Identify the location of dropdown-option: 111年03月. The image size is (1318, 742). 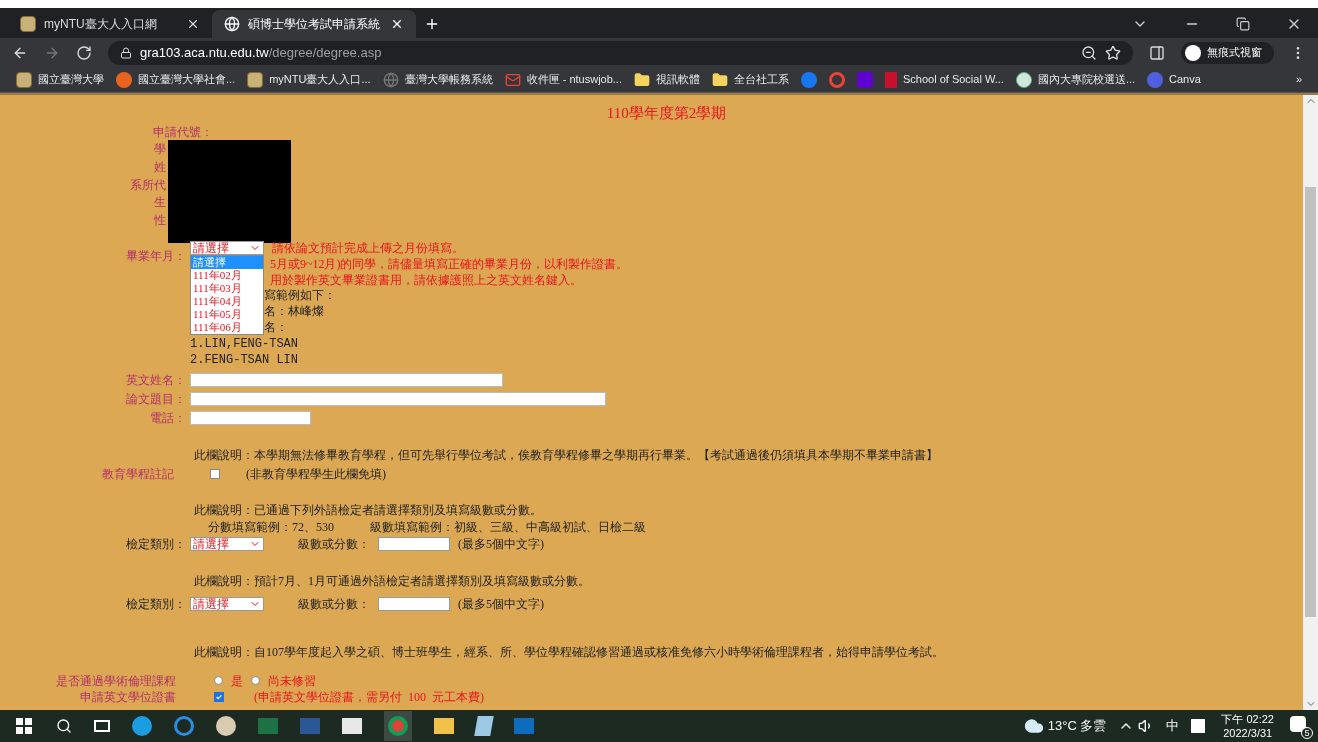
(227, 288).